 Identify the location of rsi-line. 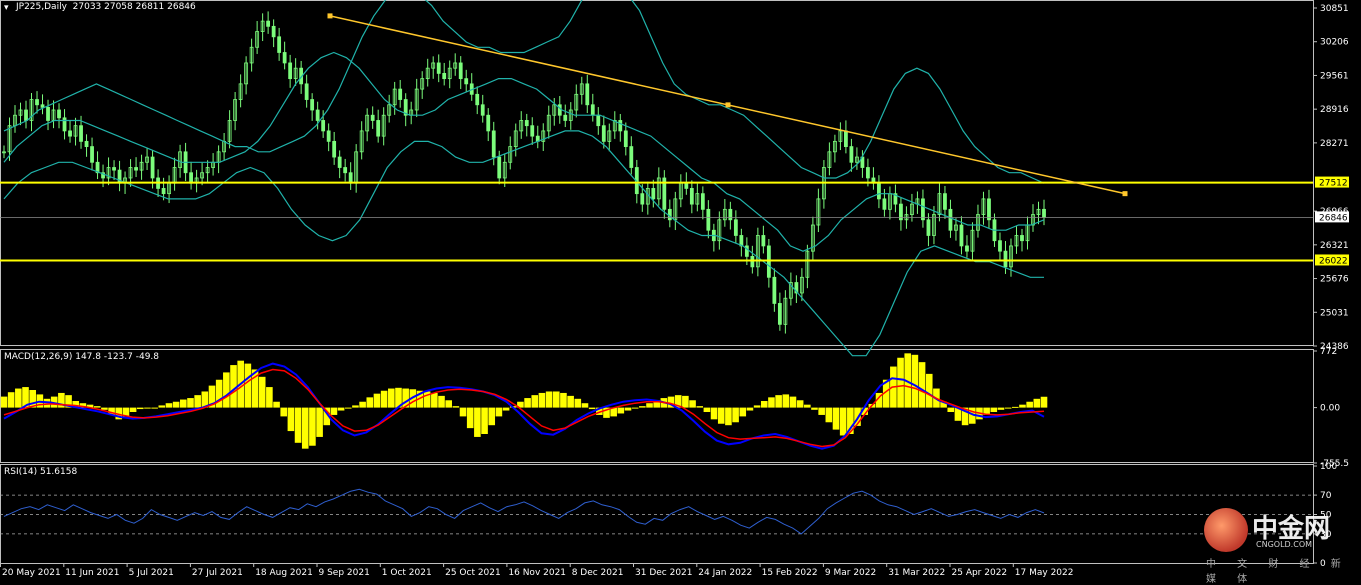
(524, 511).